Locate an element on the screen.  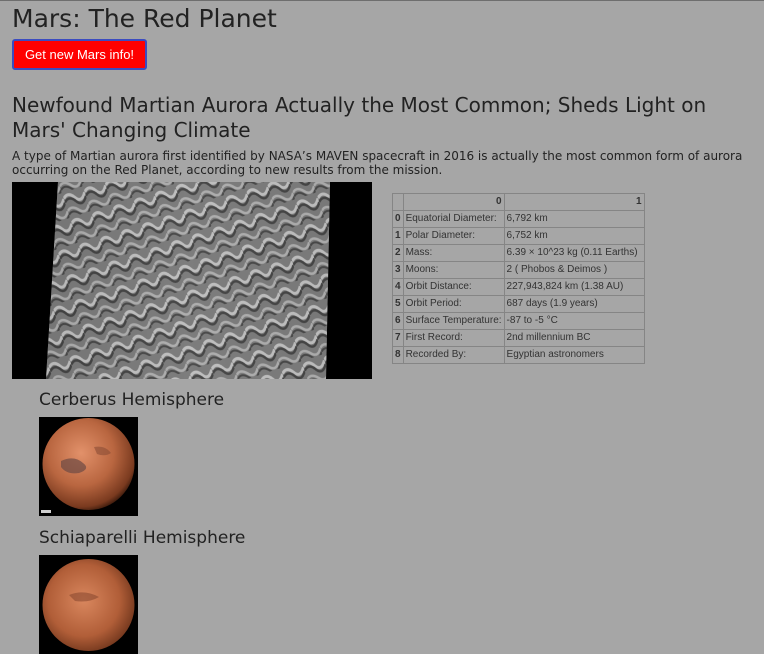
table-row: 2 Mass: 6.39 × 10^23 kg (0.11 Earths) is located at coordinates (518, 253).